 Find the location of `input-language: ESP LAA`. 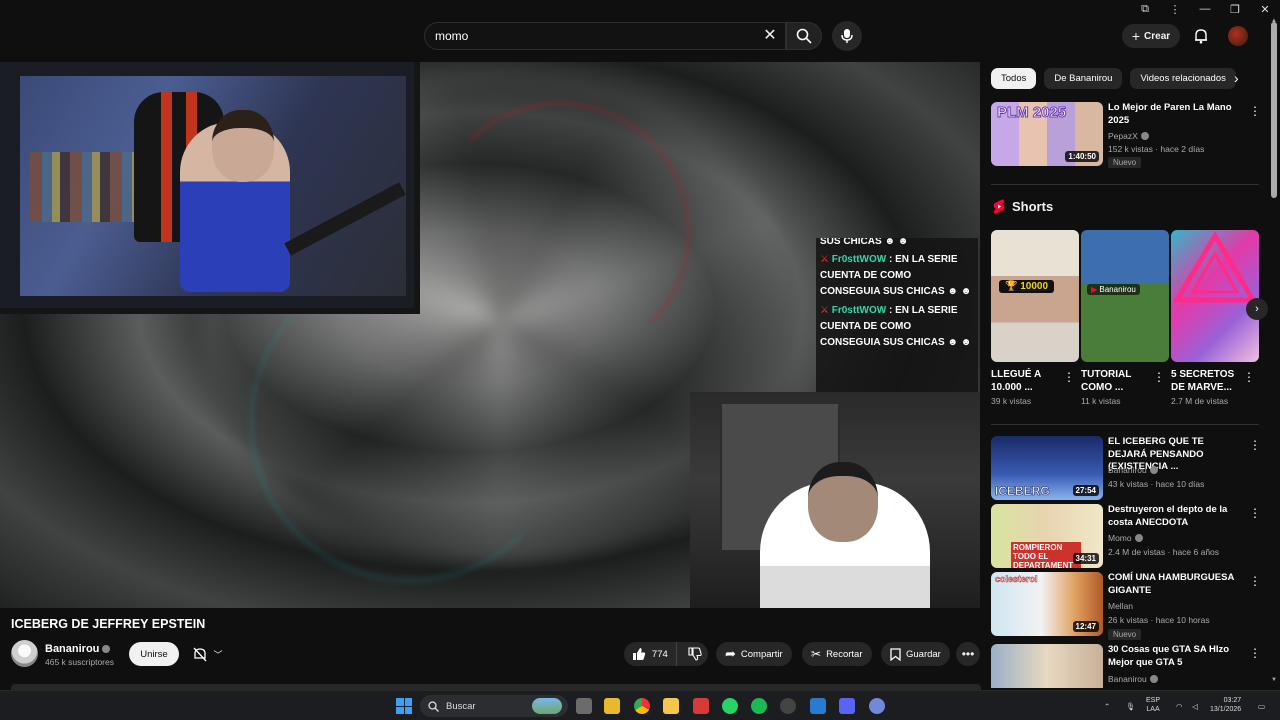

input-language: ESP LAA is located at coordinates (1153, 705).